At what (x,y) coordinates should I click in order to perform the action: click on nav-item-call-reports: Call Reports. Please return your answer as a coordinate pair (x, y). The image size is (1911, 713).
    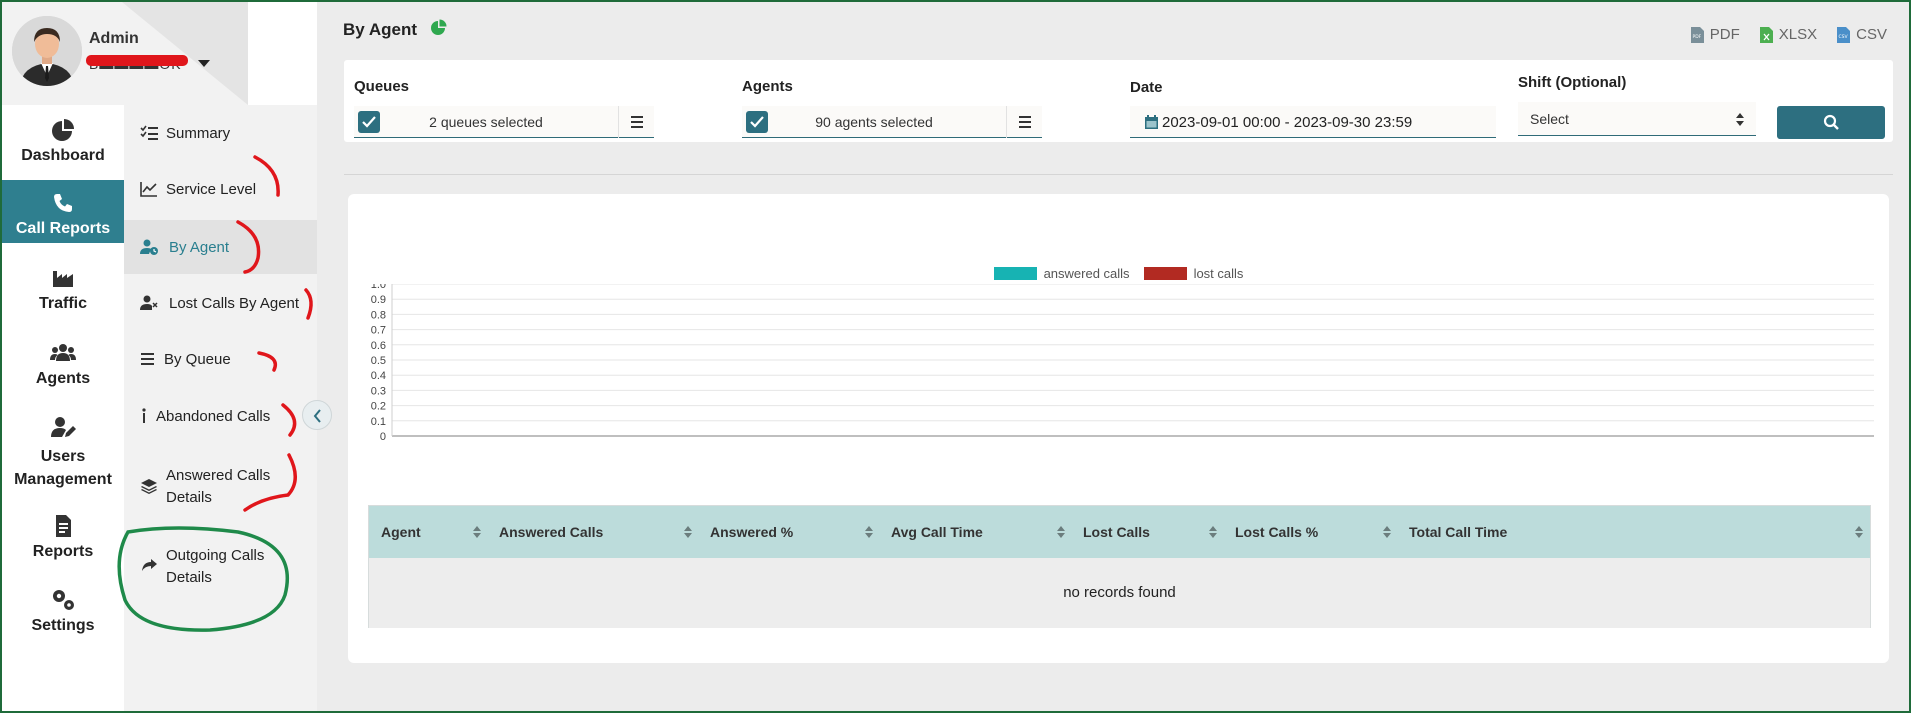
    Looking at the image, I should click on (63, 211).